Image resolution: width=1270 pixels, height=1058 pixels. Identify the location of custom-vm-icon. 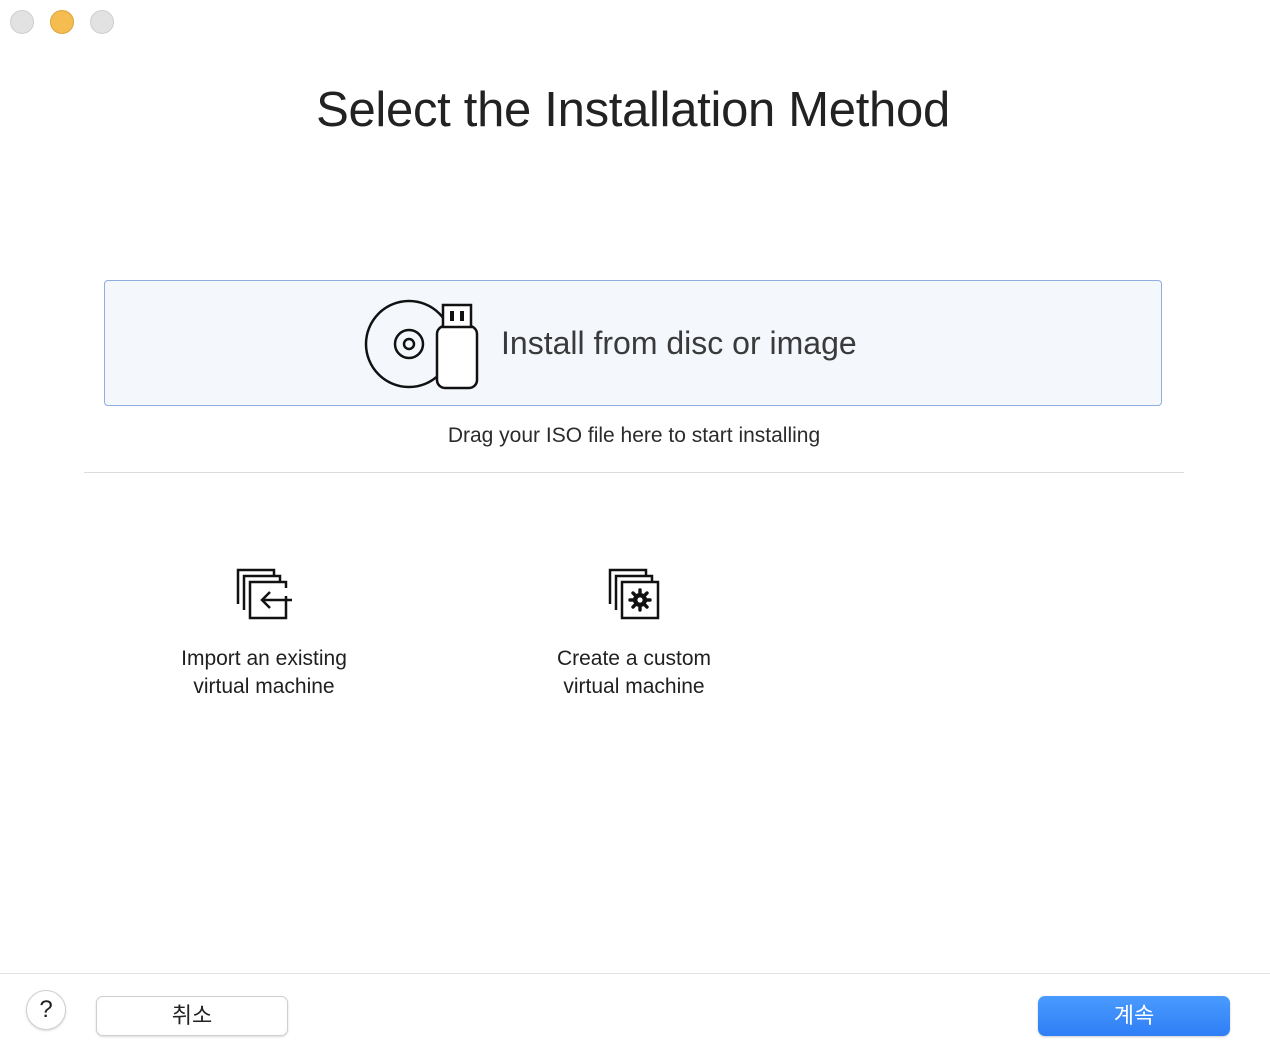
(634, 596).